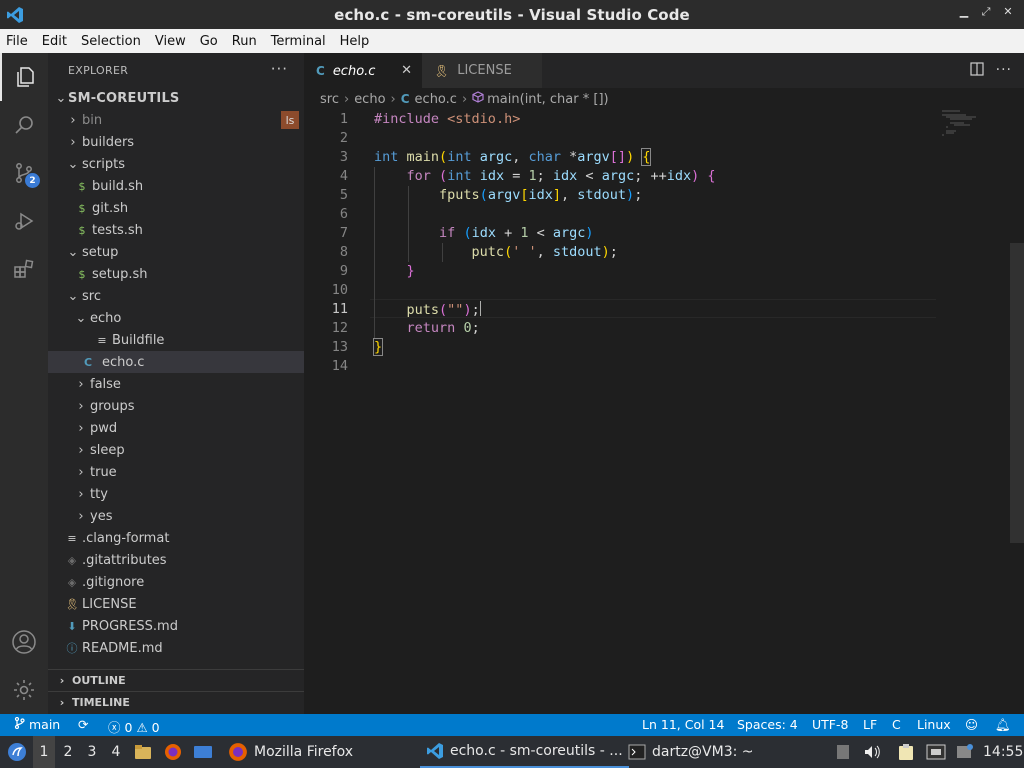 Image resolution: width=1024 pixels, height=768 pixels. I want to click on os-status: Linux, so click(934, 724).